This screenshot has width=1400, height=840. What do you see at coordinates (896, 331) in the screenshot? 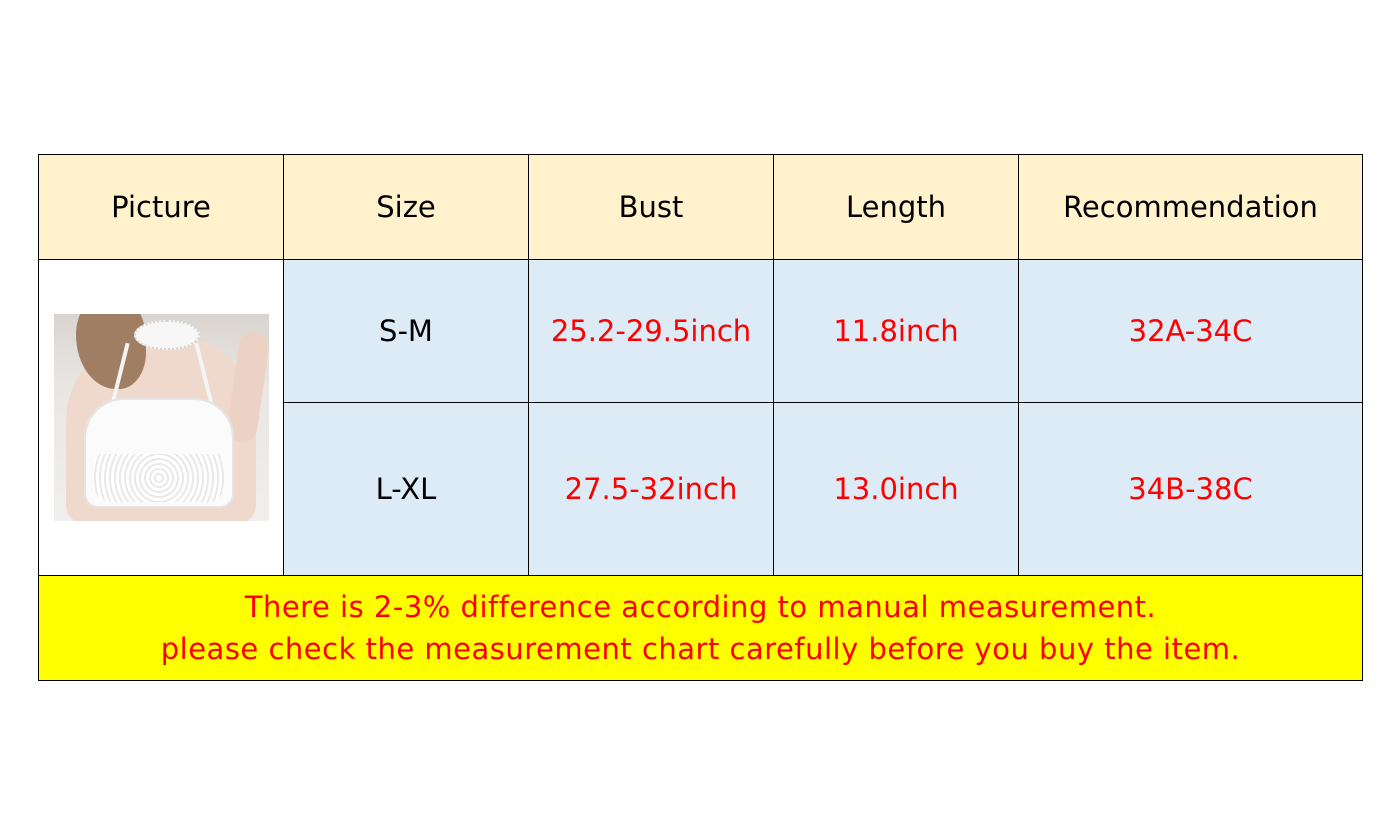
I see `length-value: 11.8inch` at bounding box center [896, 331].